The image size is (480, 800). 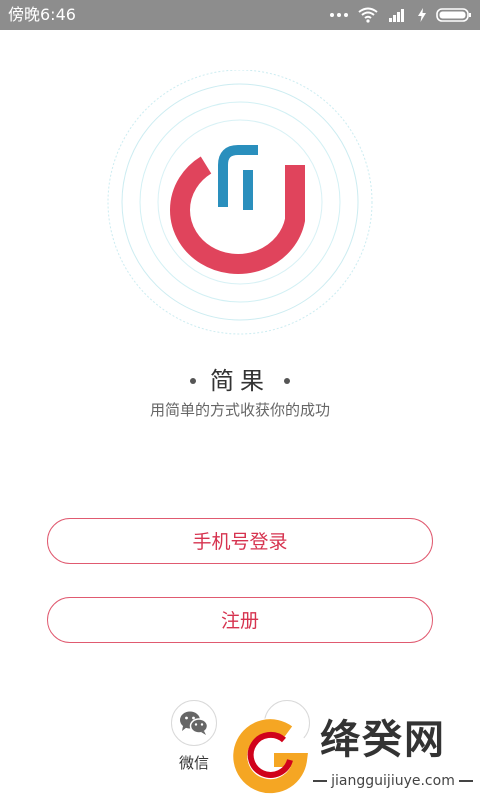 I want to click on status-icons, so click(x=401, y=15).